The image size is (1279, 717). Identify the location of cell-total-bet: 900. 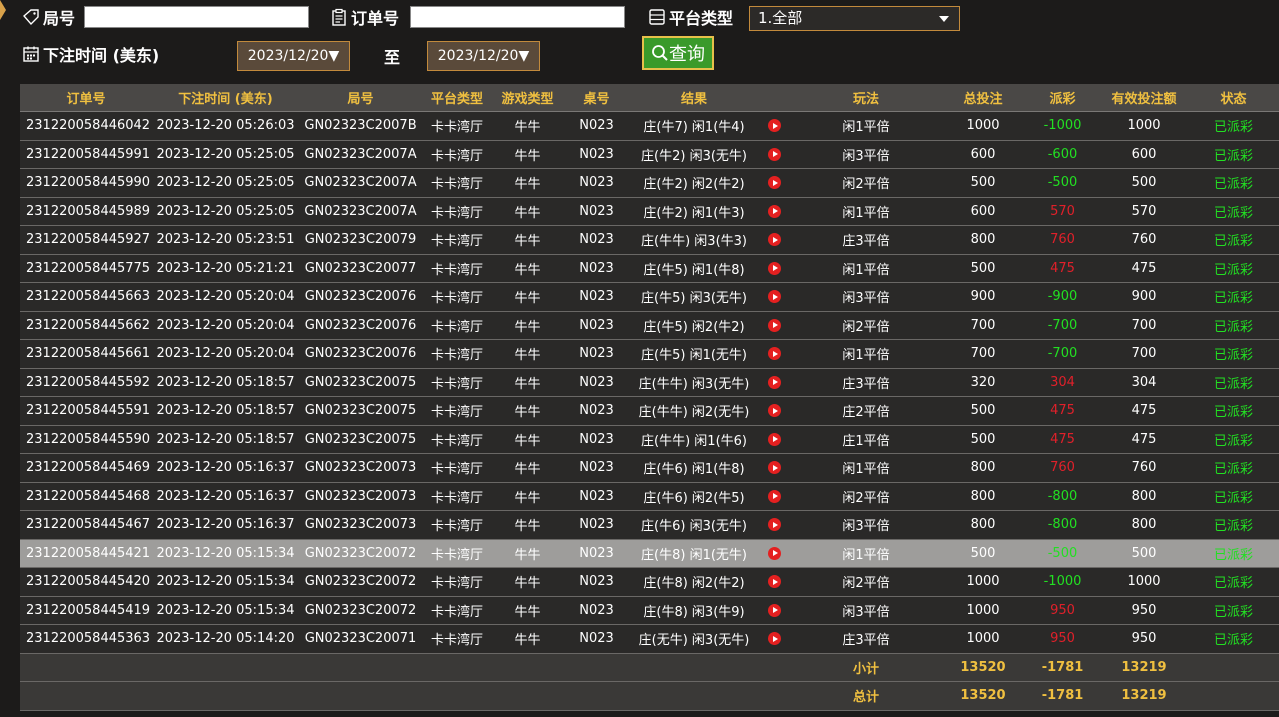
(983, 297).